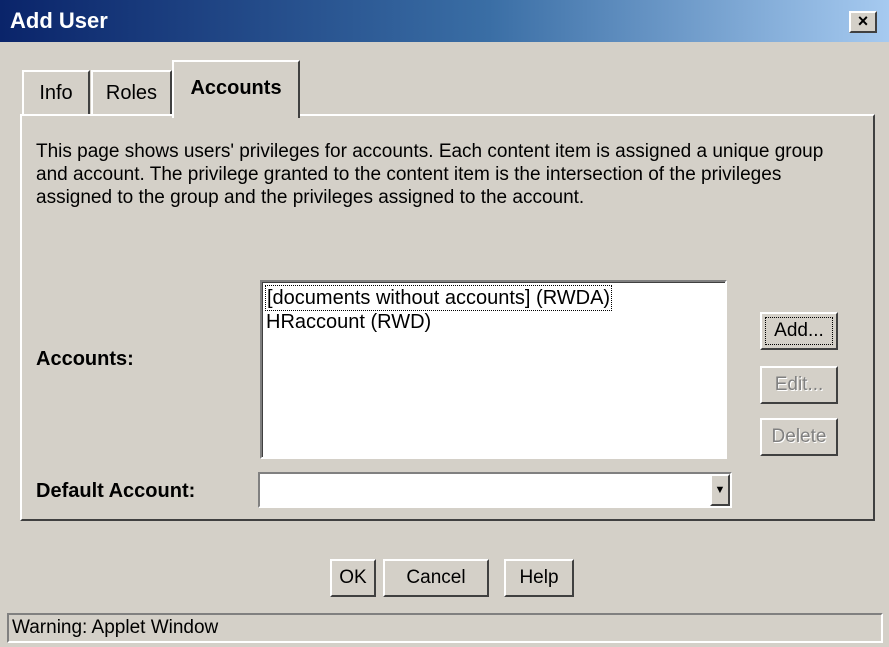 The width and height of the screenshot is (889, 647). What do you see at coordinates (116, 491) in the screenshot?
I see `default-account-label: Default Account:` at bounding box center [116, 491].